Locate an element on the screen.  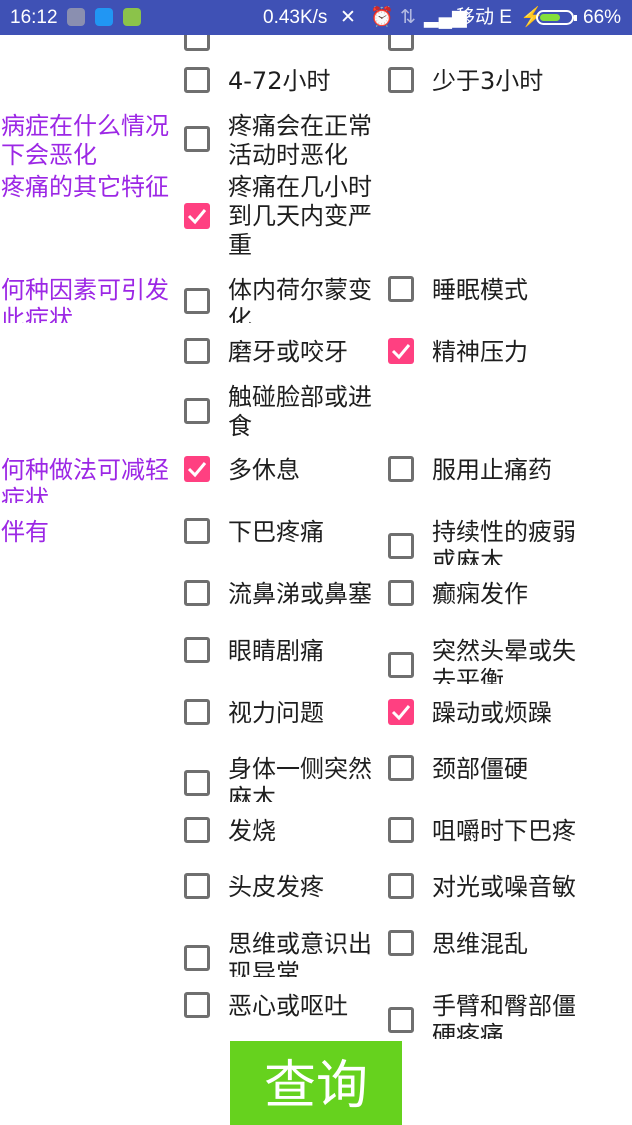
label-accompanied: 伴有 is located at coordinates (25, 532).